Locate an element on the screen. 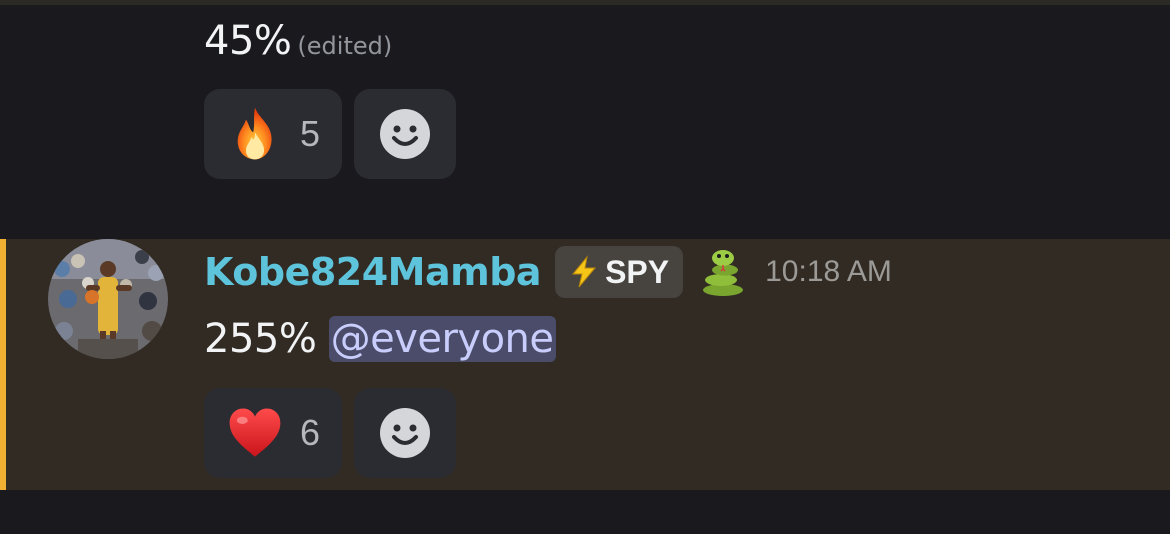 The height and width of the screenshot is (534, 1170). server-tag-label: SPY is located at coordinates (637, 271).